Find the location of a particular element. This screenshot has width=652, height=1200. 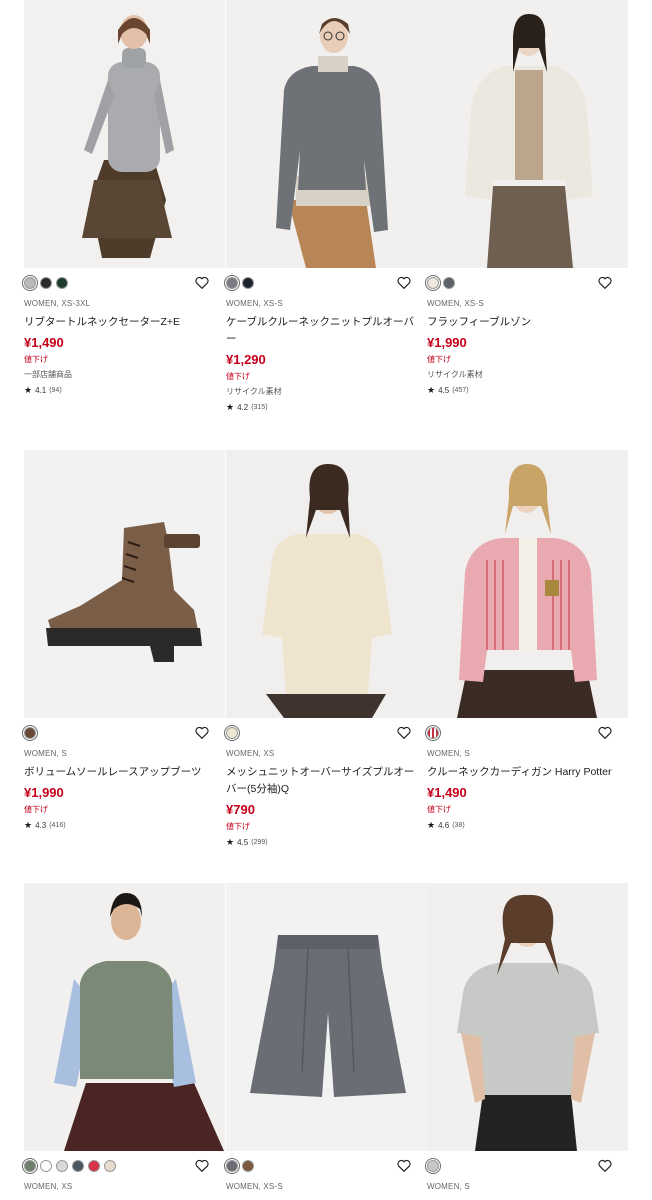

product-meta: WOMEN, XS-3XL is located at coordinates (57, 303).